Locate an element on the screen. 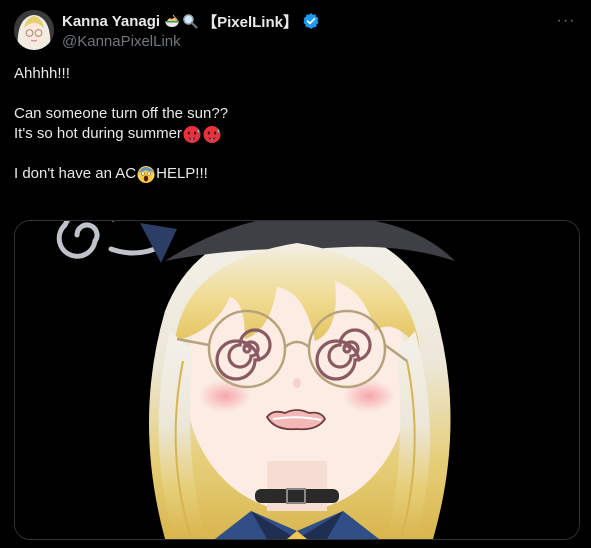 This screenshot has width=591, height=548. text-line-4-after: HELP!!! is located at coordinates (182, 173).